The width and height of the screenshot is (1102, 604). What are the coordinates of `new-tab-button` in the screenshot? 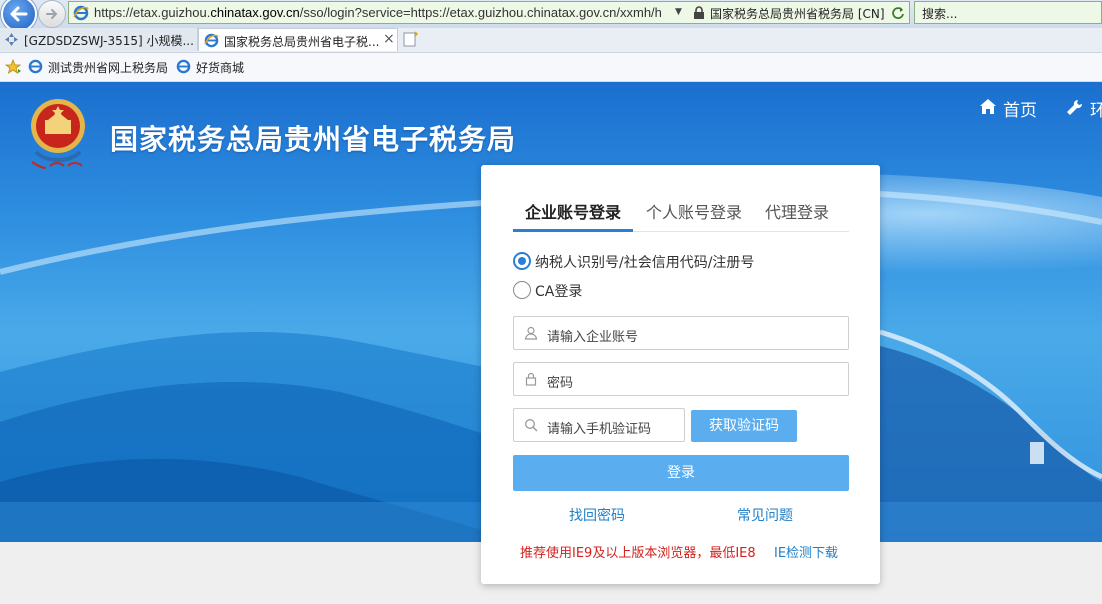 It's located at (410, 39).